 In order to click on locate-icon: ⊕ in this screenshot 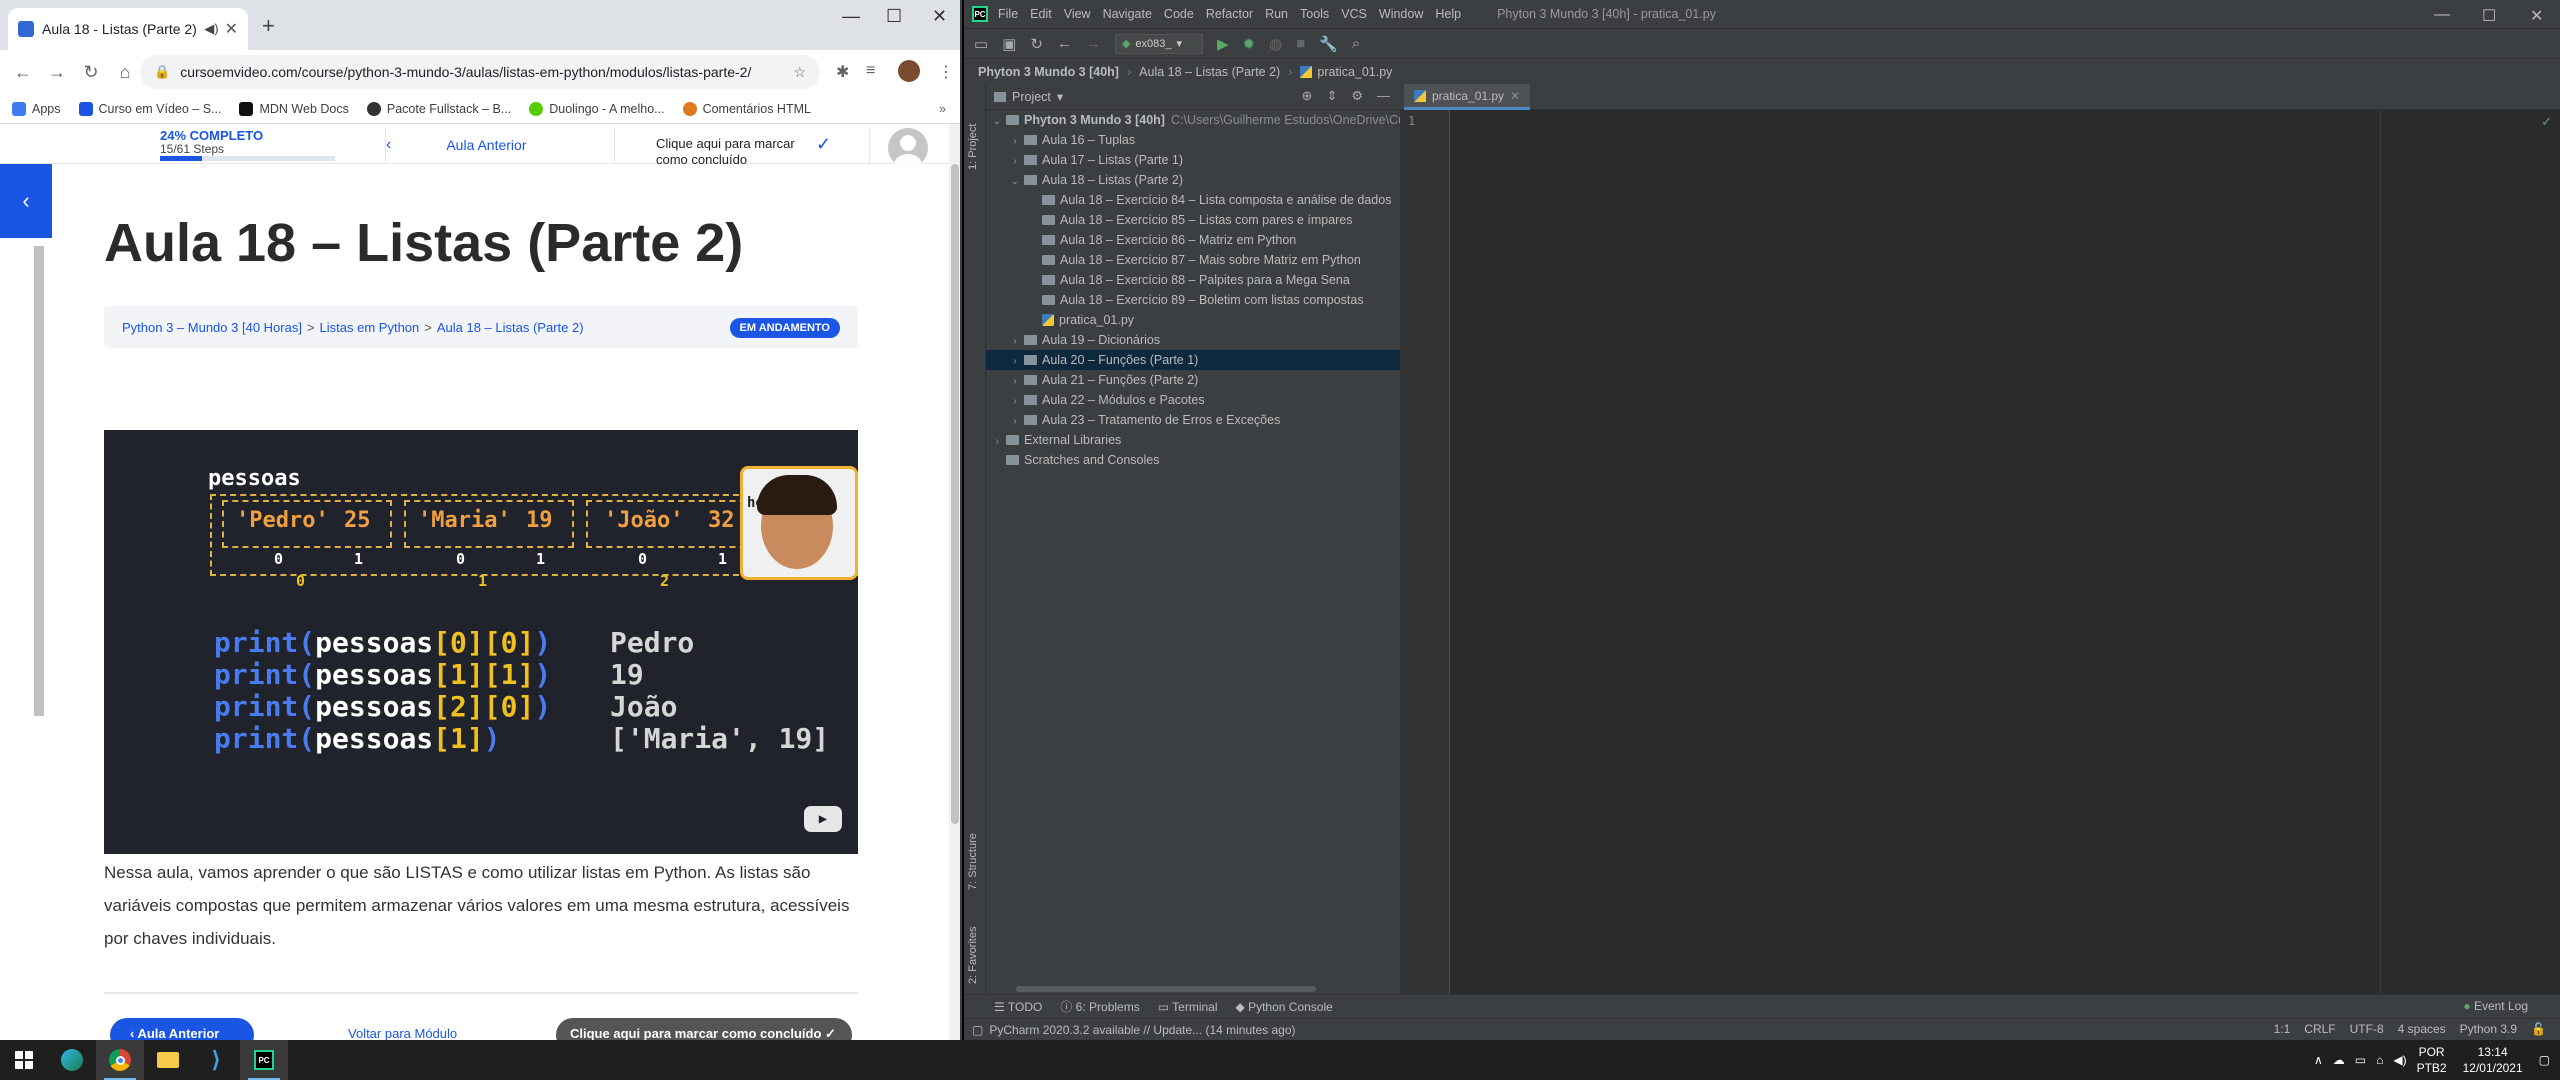, I will do `click(1307, 96)`.